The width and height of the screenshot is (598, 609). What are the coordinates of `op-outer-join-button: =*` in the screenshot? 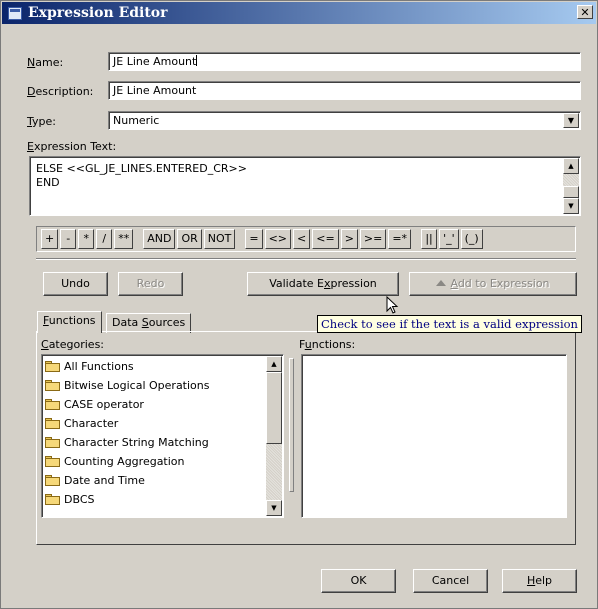 It's located at (400, 239).